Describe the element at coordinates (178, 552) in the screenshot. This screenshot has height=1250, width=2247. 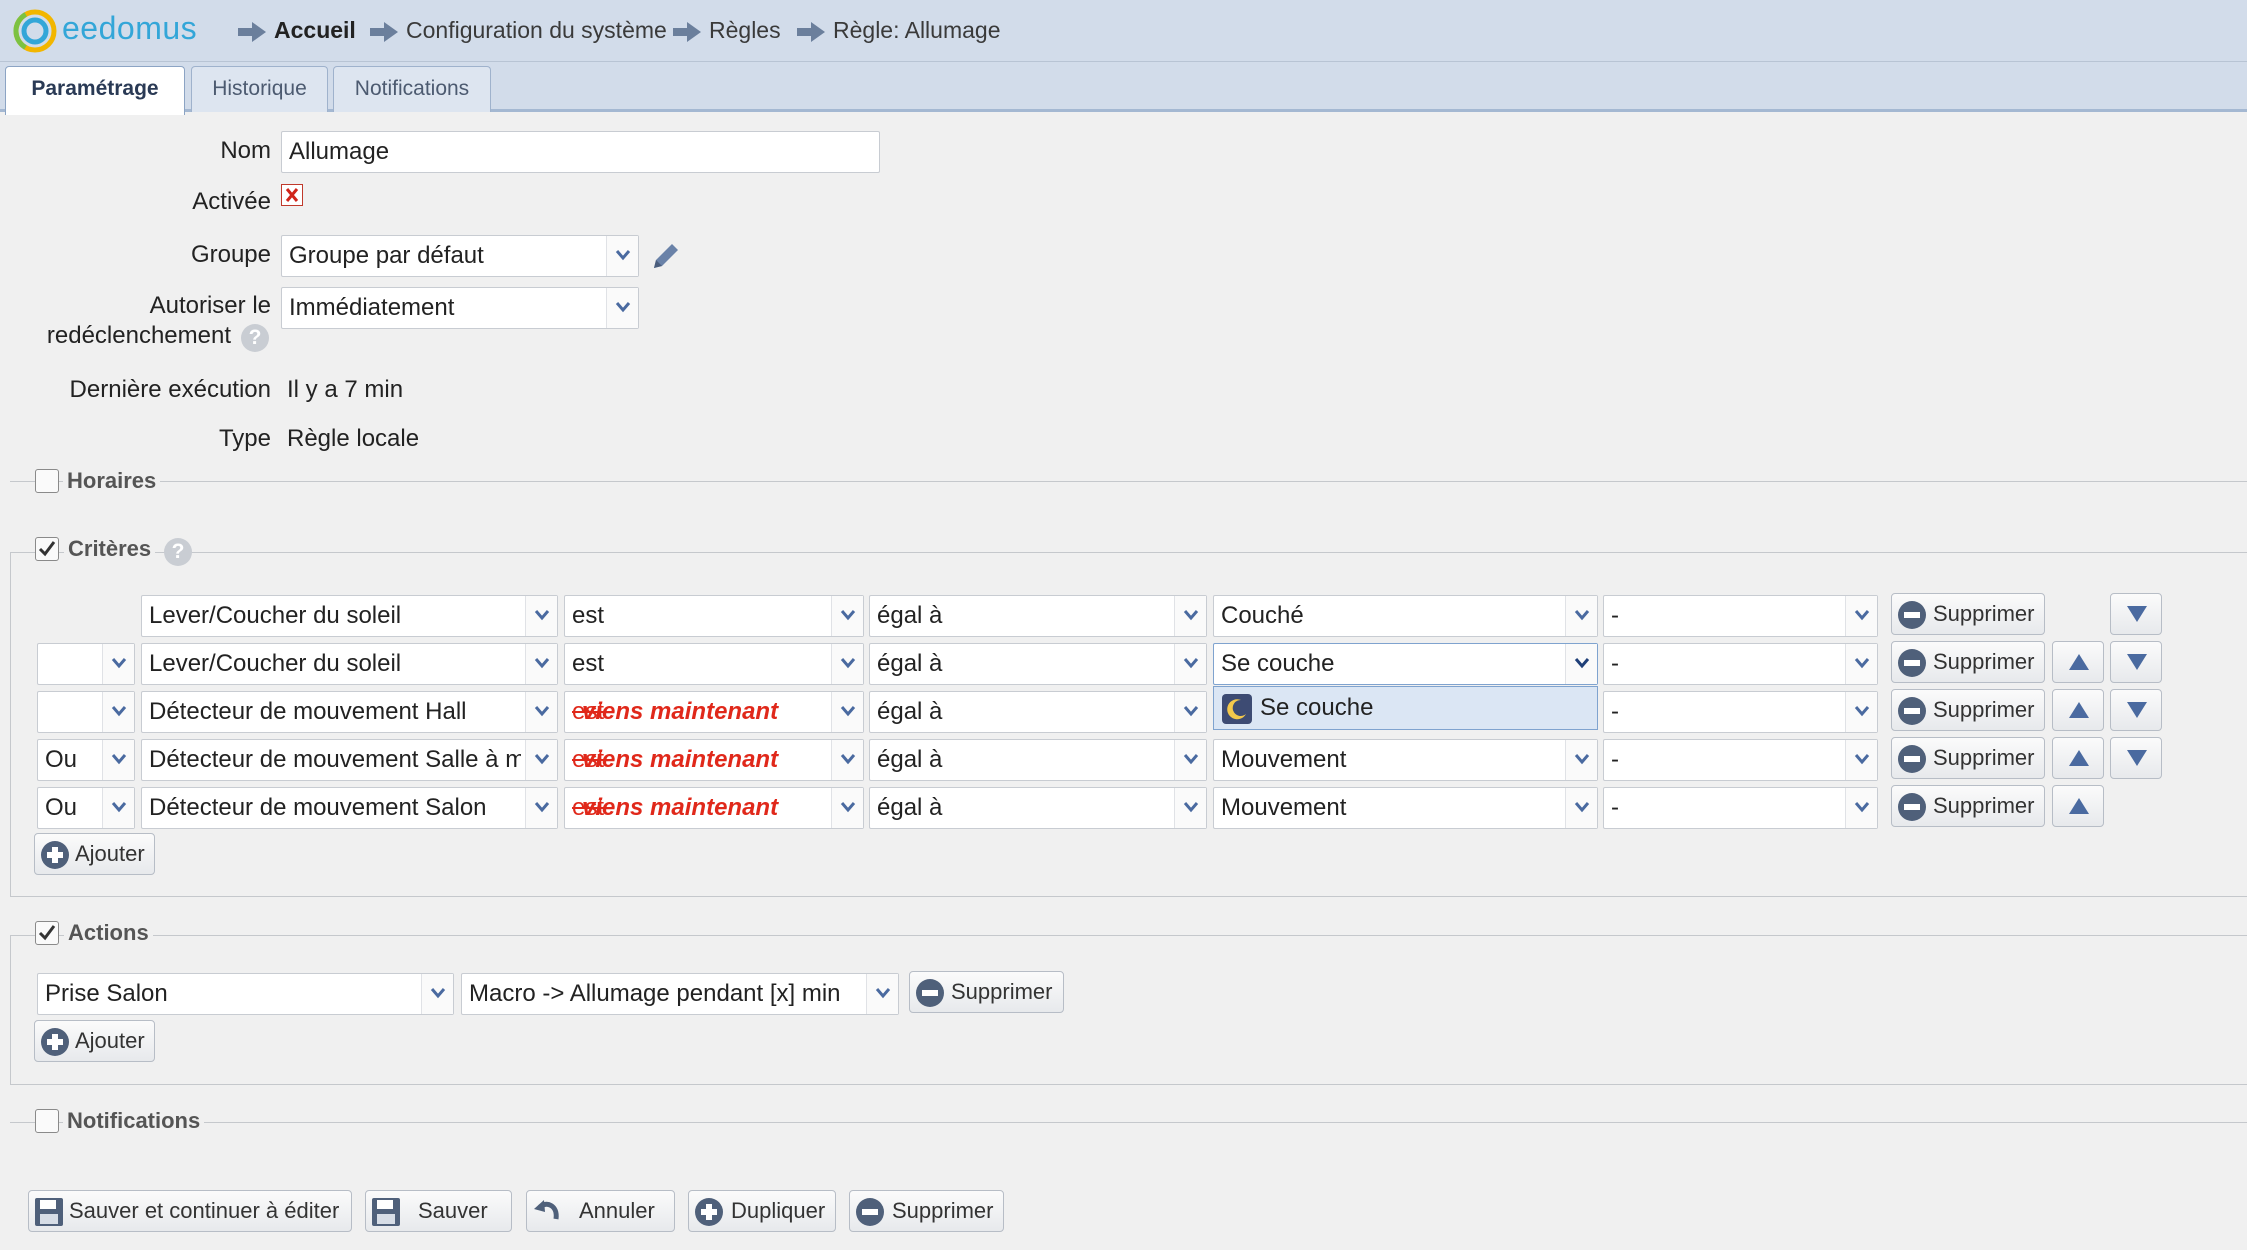
I see `criteres-help-icon: ?` at that location.